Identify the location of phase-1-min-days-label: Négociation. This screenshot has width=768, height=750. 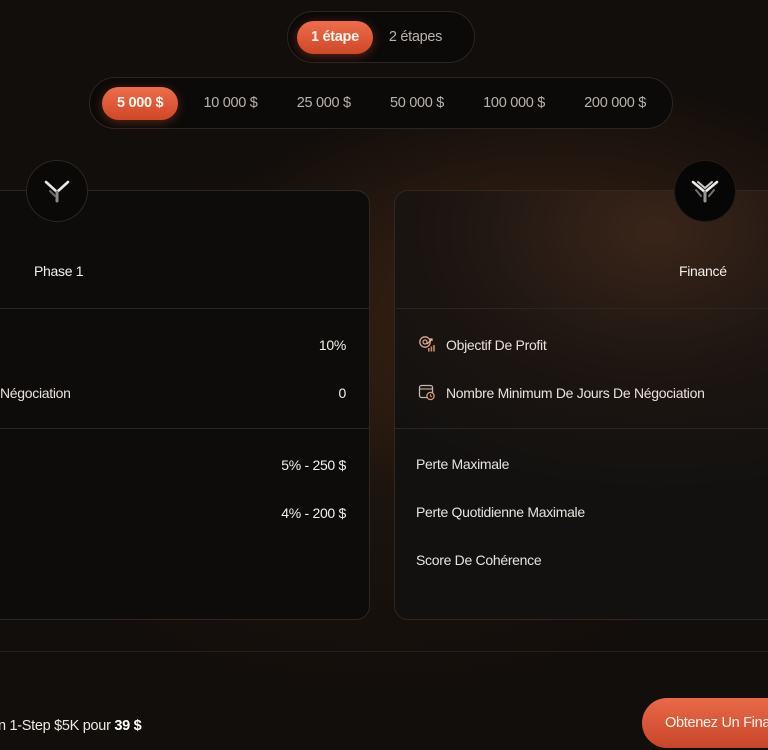
(35, 393).